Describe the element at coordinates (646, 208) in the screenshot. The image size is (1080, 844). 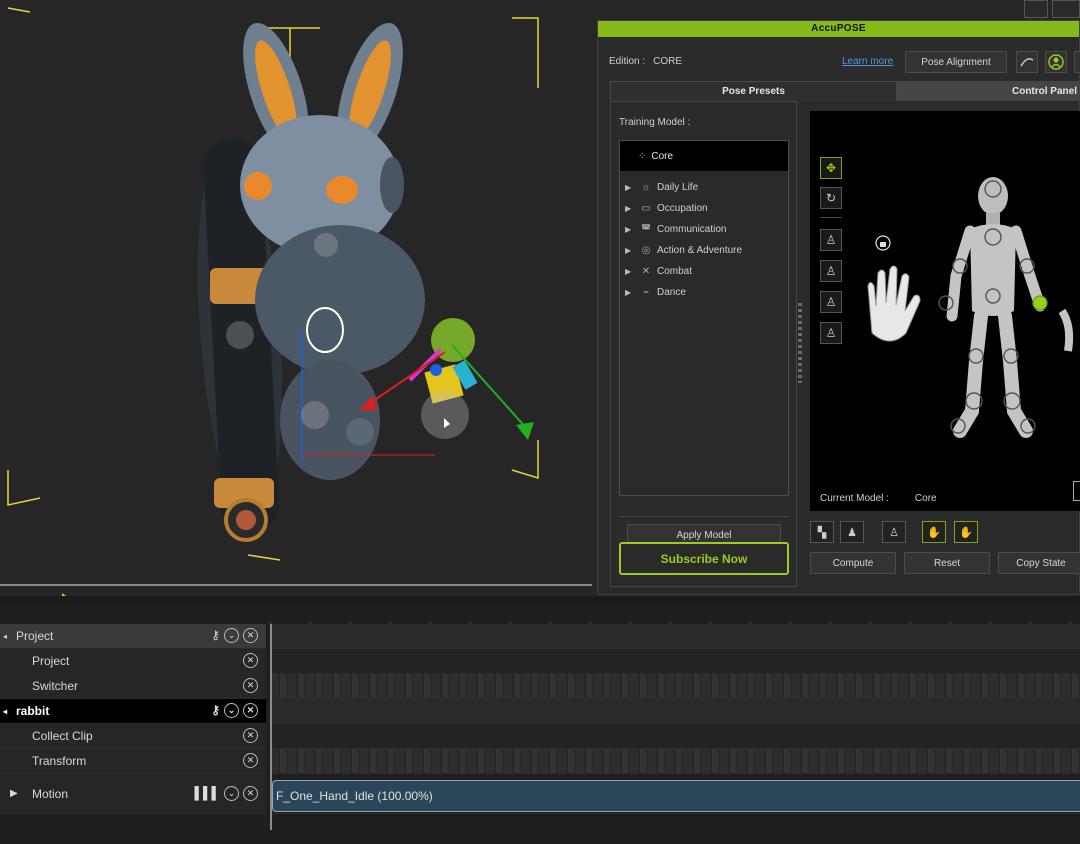
I see `briefcase-icon: ▭` at that location.